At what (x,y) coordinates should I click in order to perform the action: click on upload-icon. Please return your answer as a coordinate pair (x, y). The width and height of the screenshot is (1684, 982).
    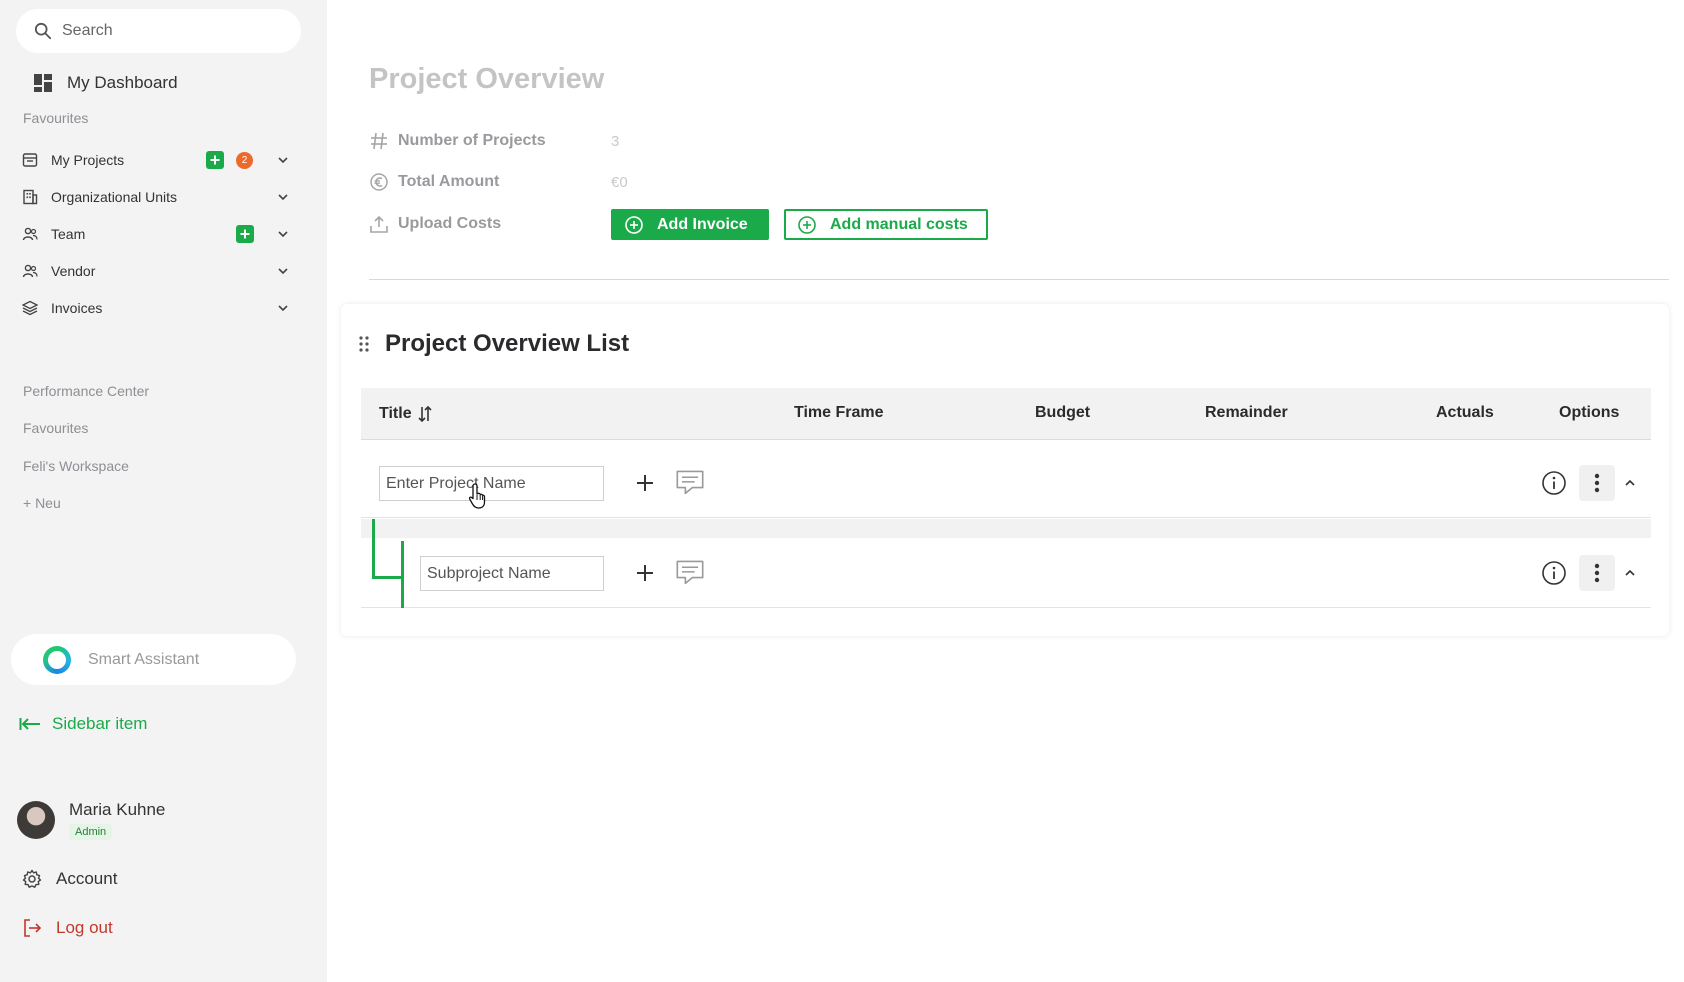
    Looking at the image, I should click on (379, 224).